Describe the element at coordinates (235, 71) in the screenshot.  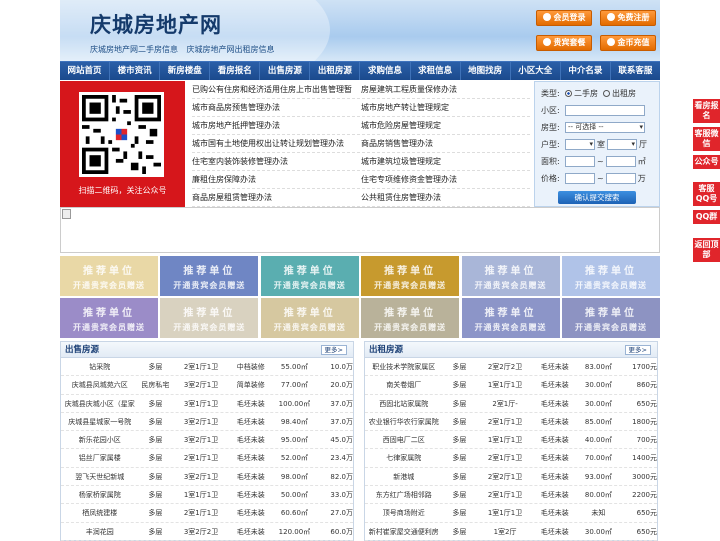
I see `nav-viewing-signup: 看房报名` at that location.